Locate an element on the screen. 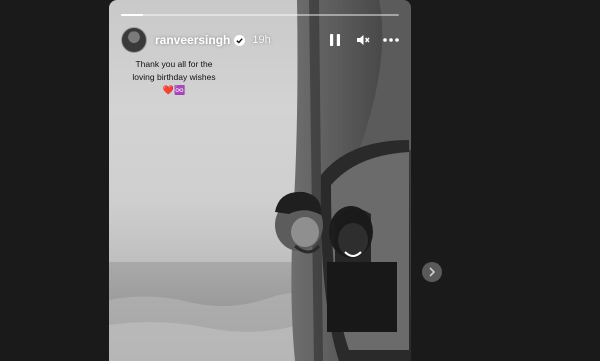 The height and width of the screenshot is (361, 600). next-story-button is located at coordinates (432, 272).